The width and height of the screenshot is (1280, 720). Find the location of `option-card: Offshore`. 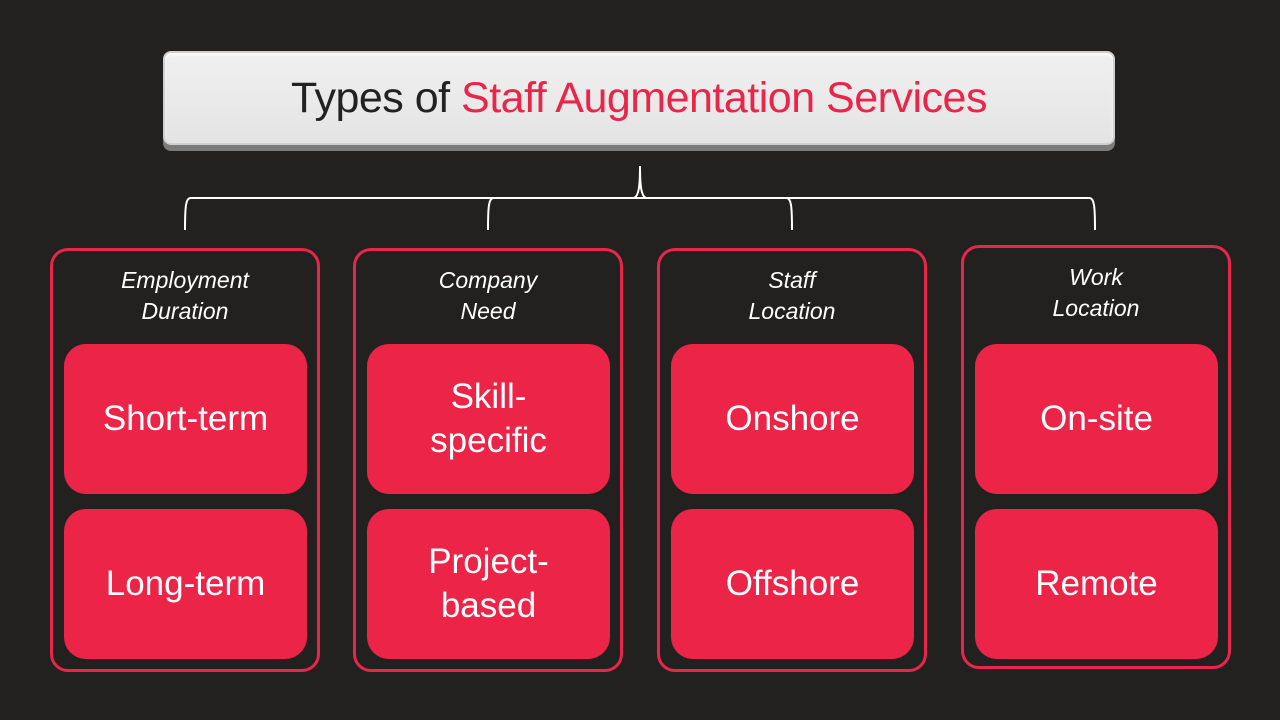

option-card: Offshore is located at coordinates (792, 584).